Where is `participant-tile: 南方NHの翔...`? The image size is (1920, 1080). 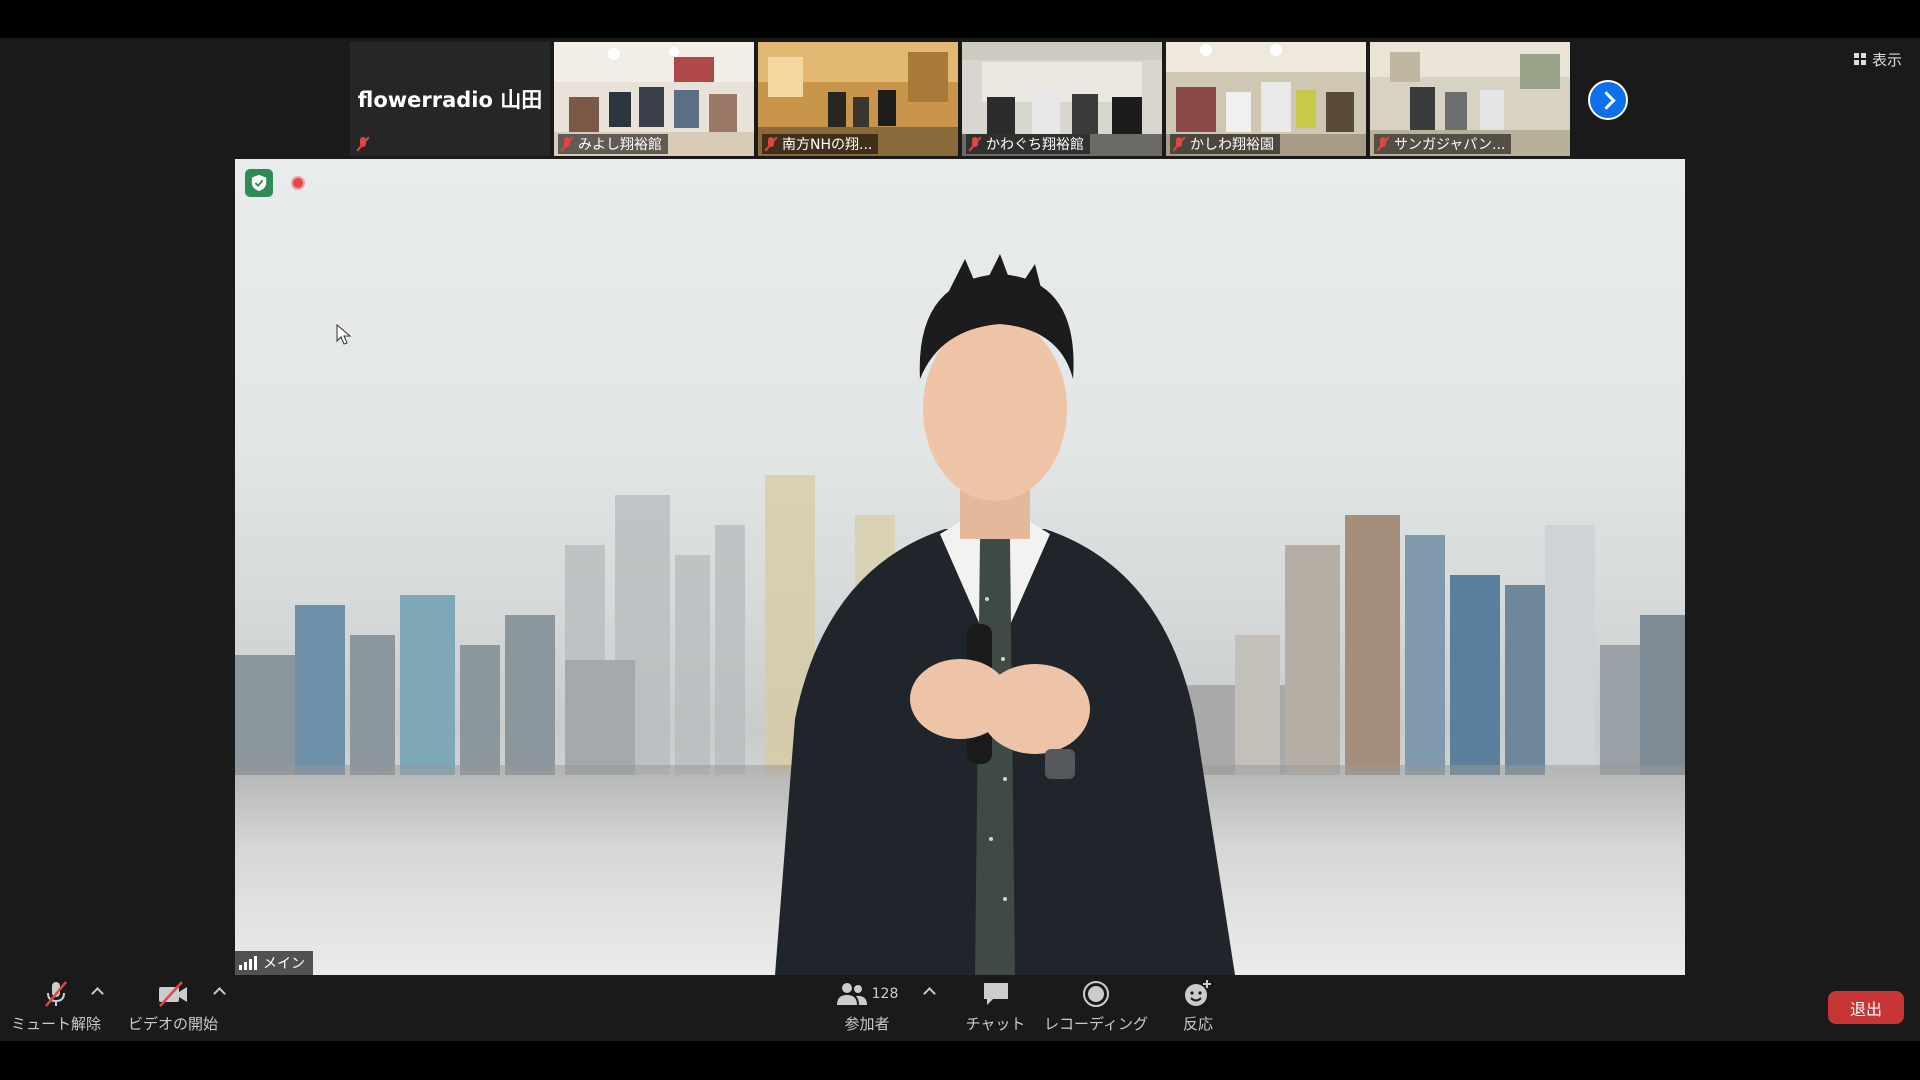
participant-tile: 南方NHの翔... is located at coordinates (858, 99).